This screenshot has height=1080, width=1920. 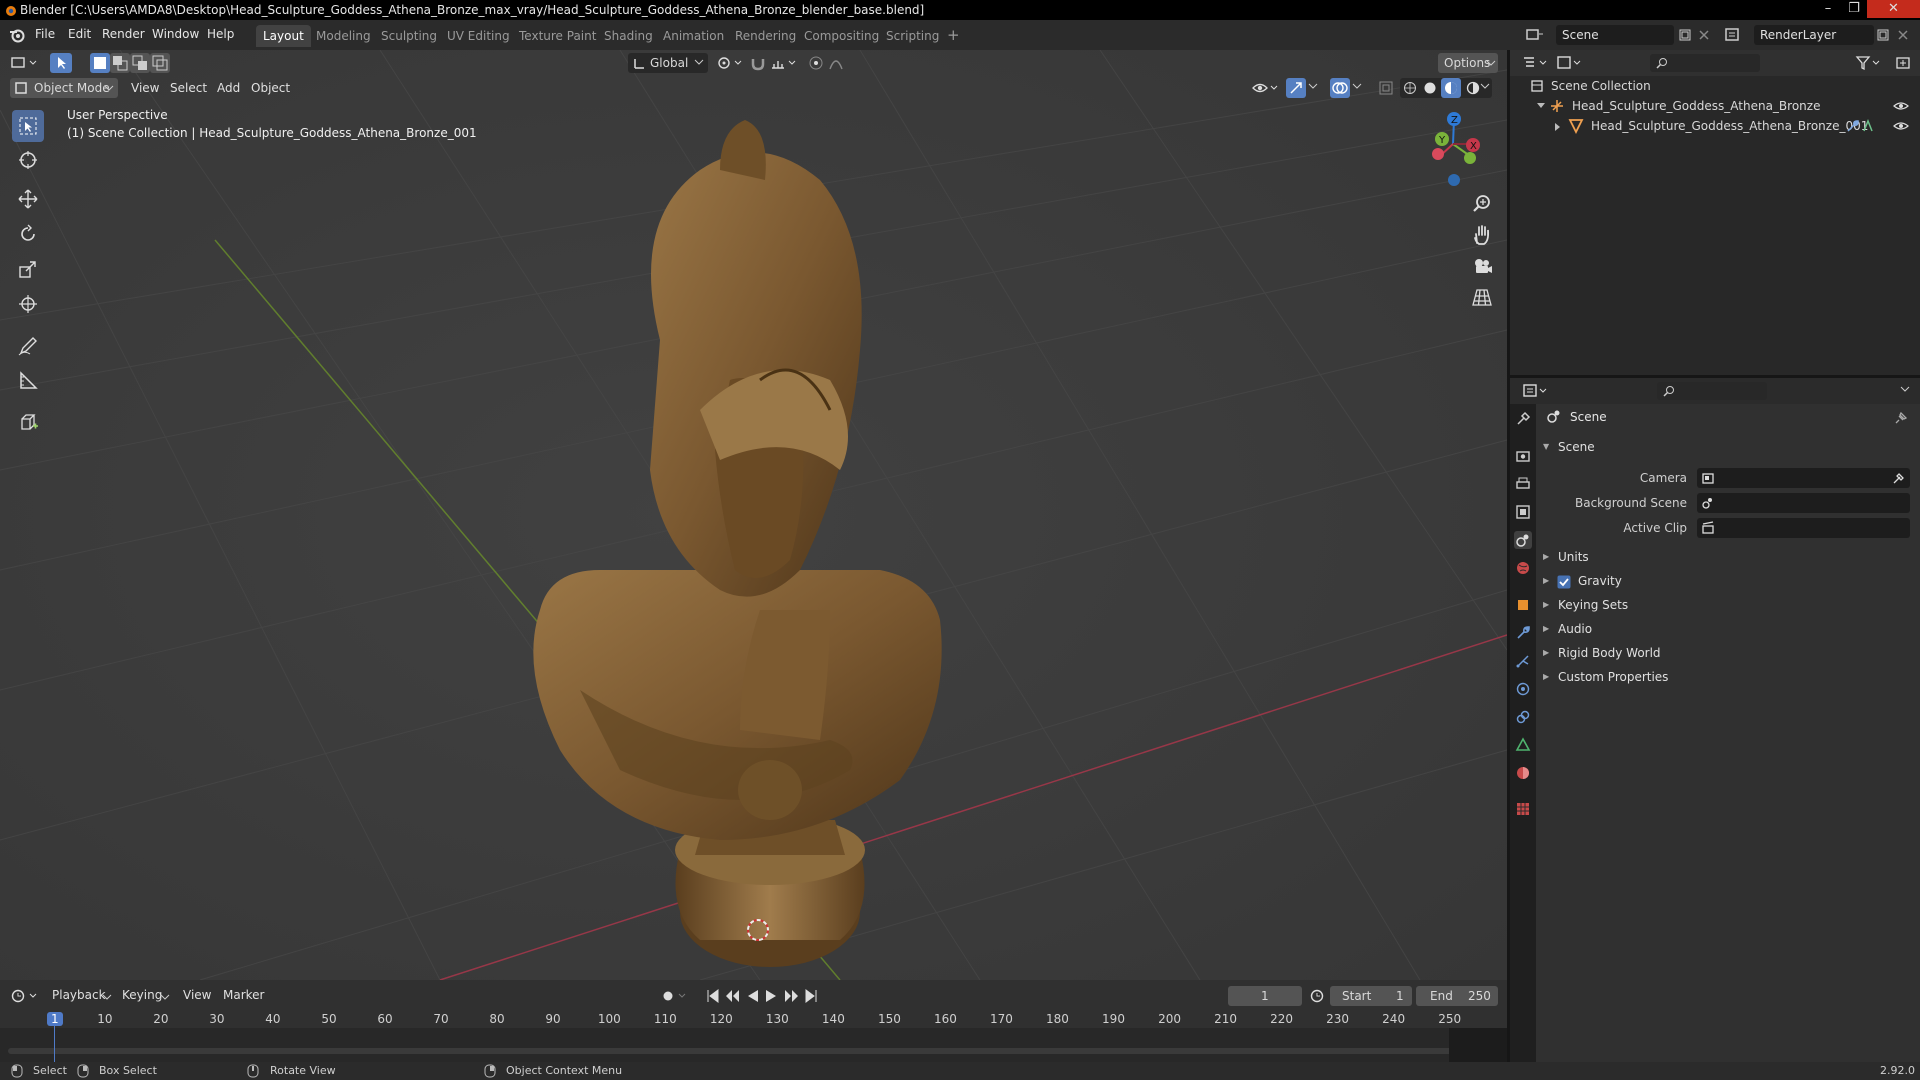 I want to click on falloff-curve-icon, so click(x=839, y=63).